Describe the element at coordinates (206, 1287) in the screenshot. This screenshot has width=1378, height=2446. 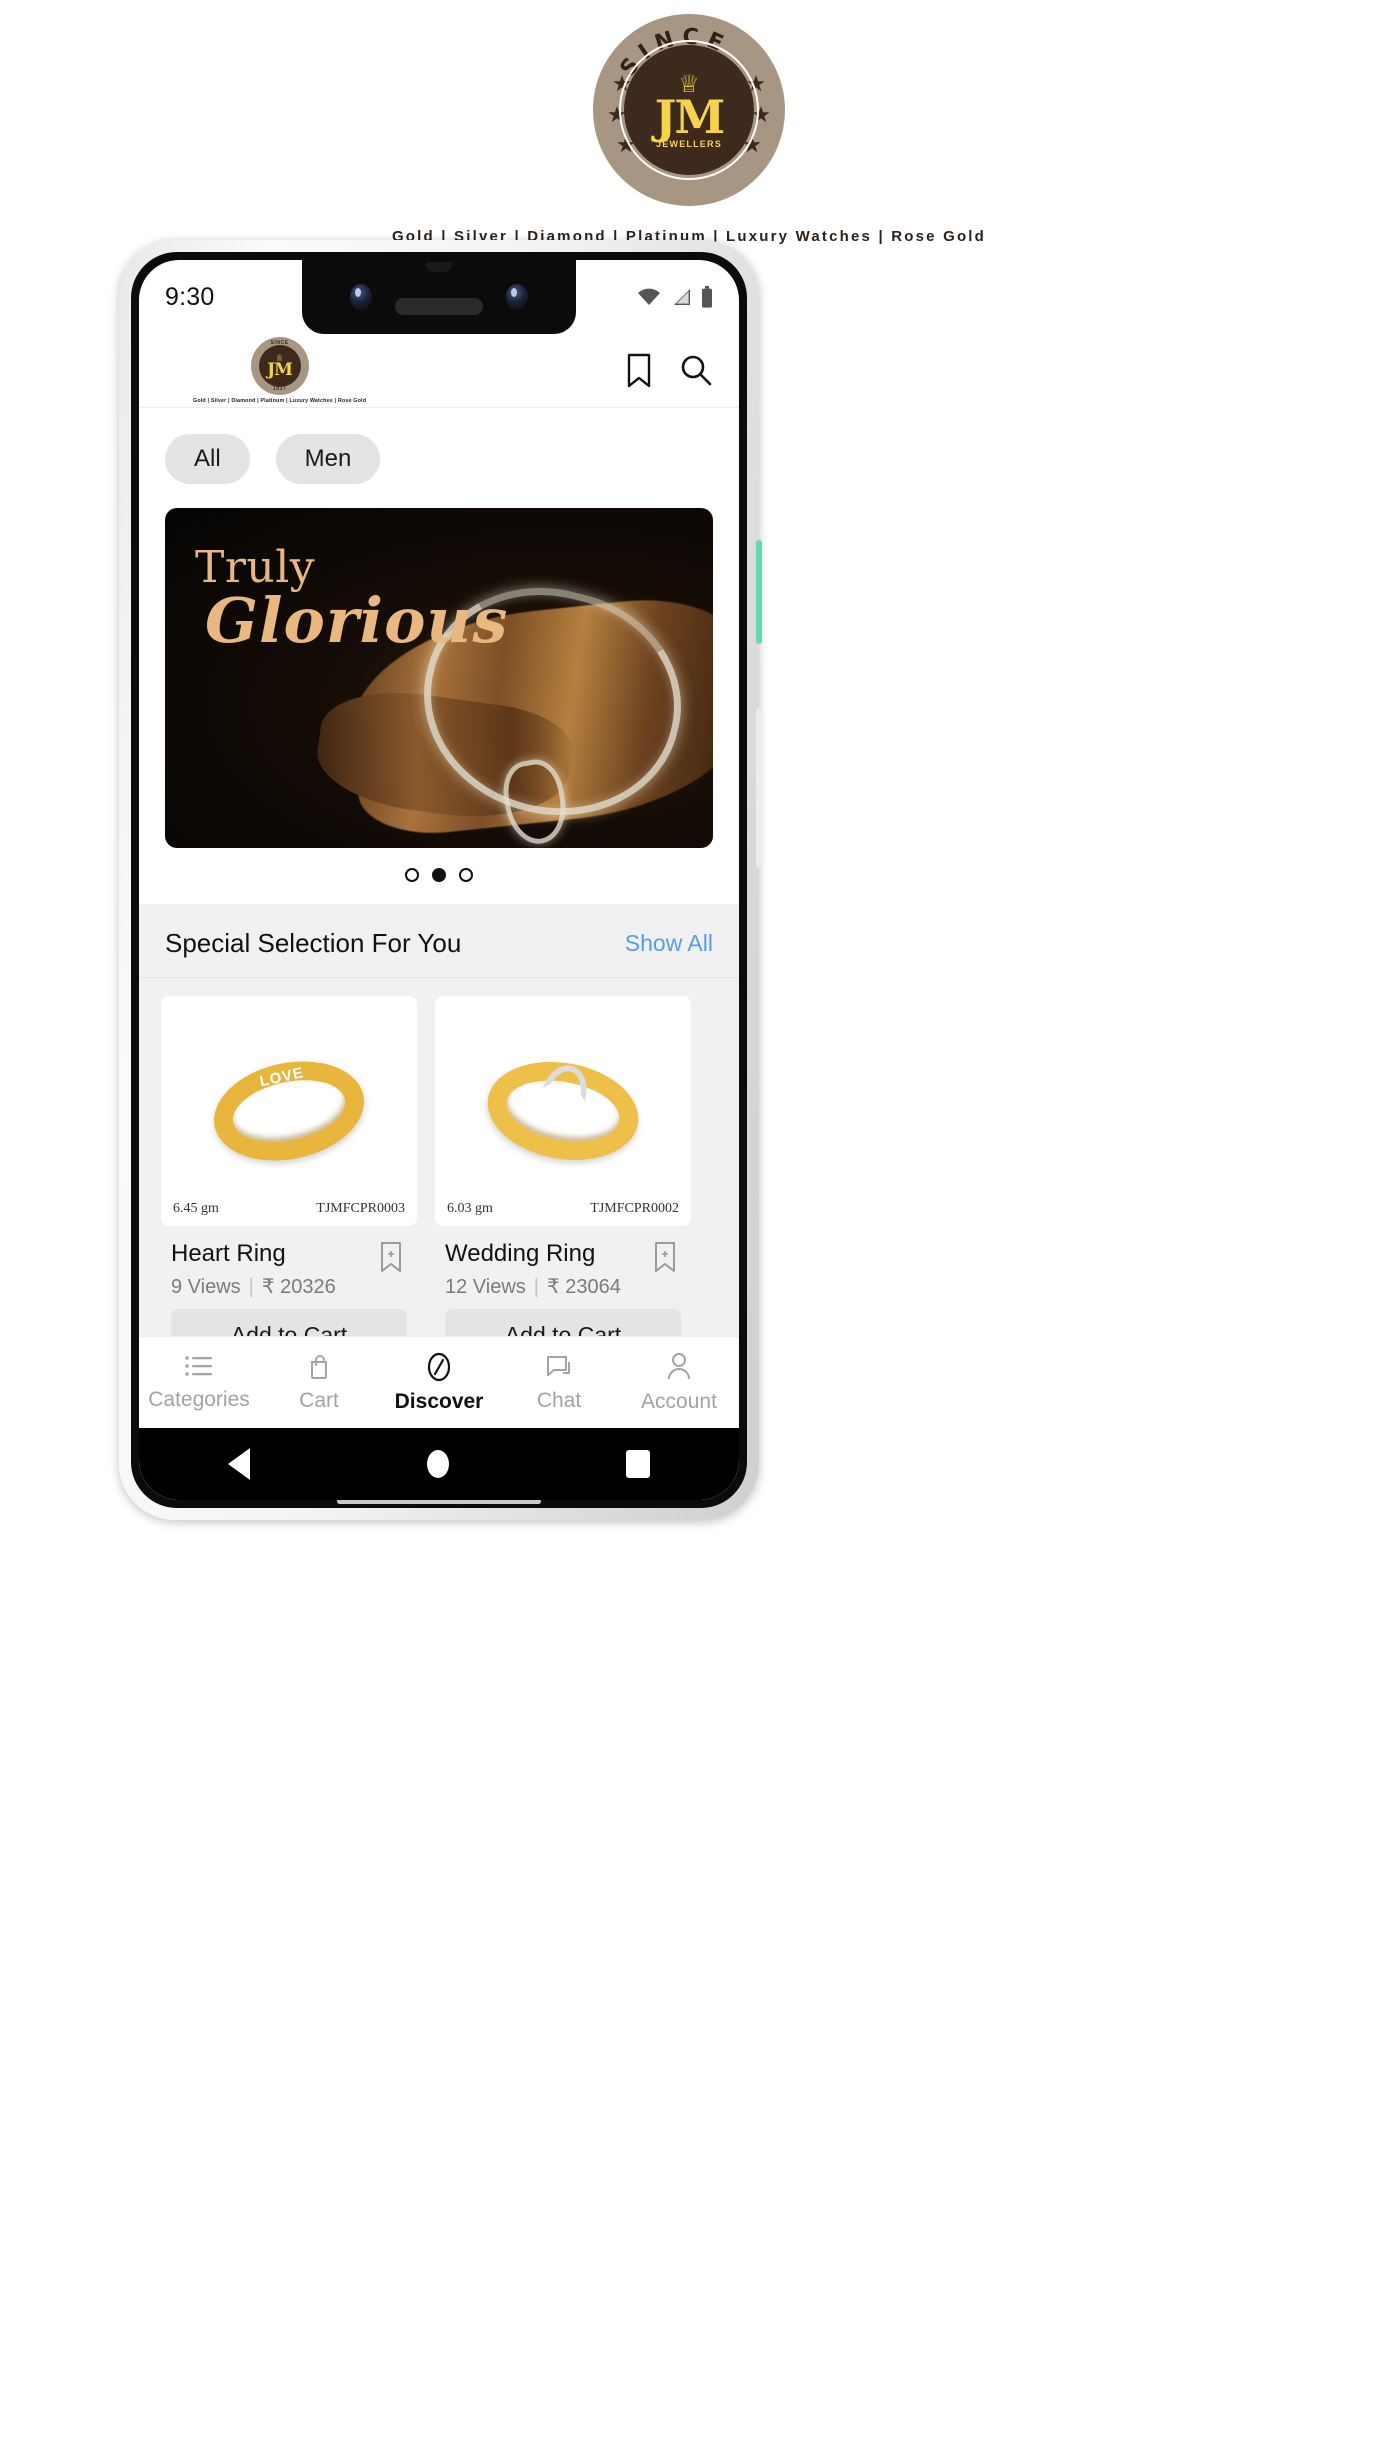
I see `product-views: 9 Views` at that location.